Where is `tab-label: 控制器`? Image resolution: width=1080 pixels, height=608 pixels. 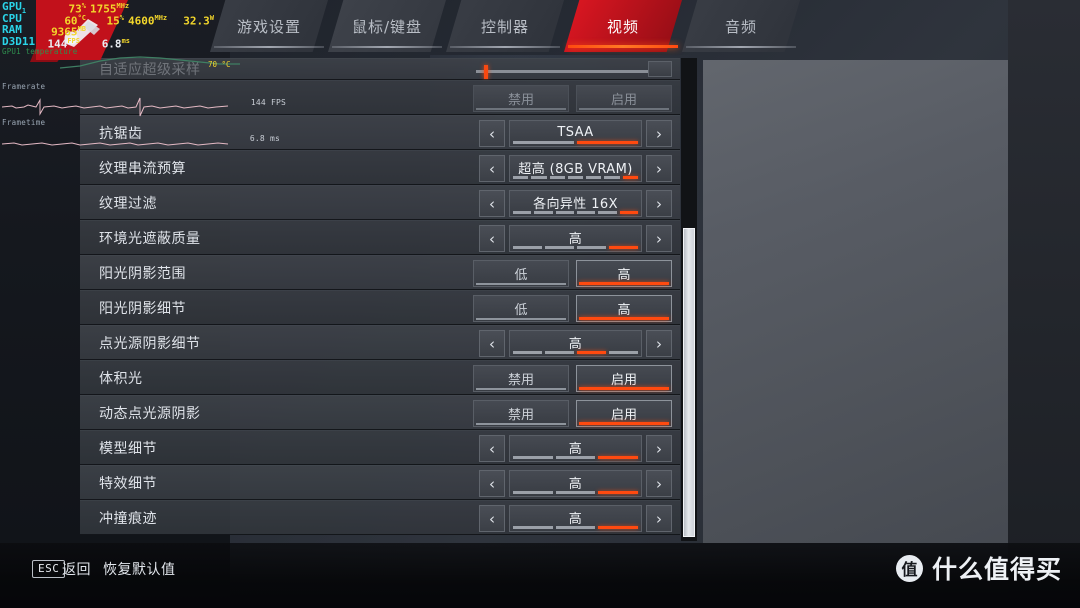
tab-label: 控制器 is located at coordinates (504, 26).